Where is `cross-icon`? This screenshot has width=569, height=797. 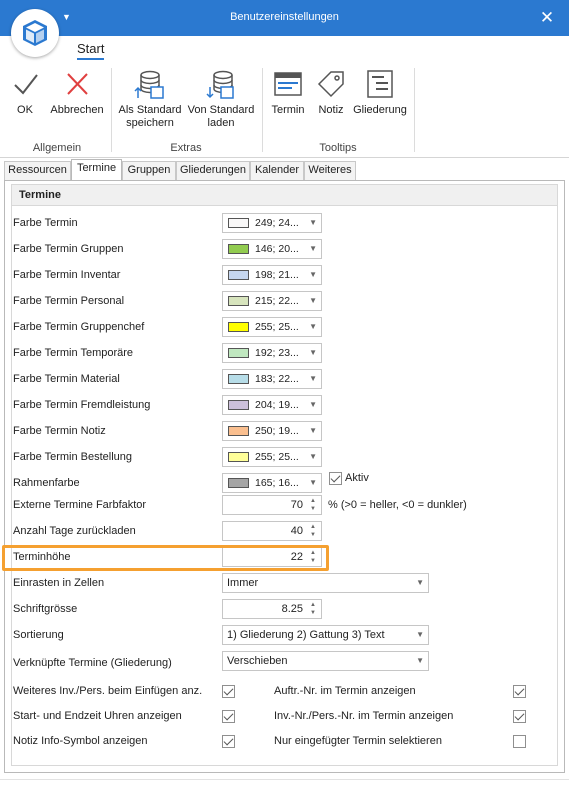 cross-icon is located at coordinates (77, 84).